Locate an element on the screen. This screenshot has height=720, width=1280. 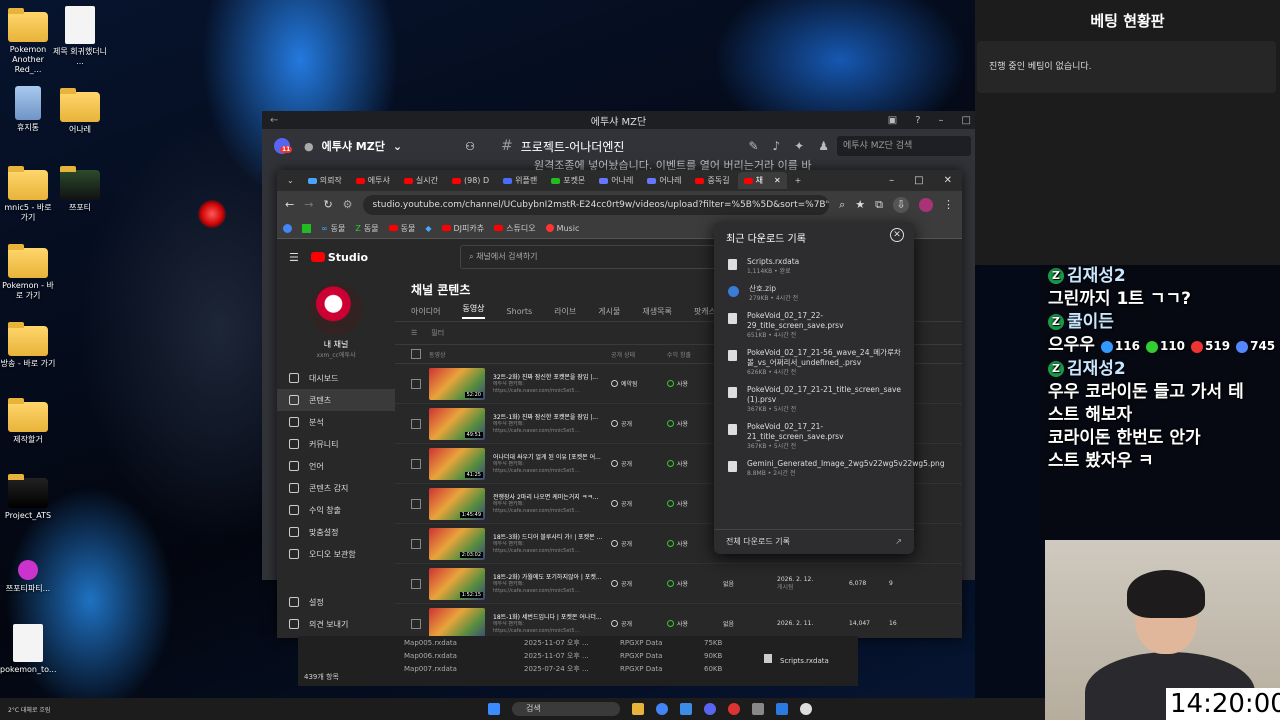
download-item: 산호.zip 279KB • 4시간 전 is located at coordinates (814, 293).